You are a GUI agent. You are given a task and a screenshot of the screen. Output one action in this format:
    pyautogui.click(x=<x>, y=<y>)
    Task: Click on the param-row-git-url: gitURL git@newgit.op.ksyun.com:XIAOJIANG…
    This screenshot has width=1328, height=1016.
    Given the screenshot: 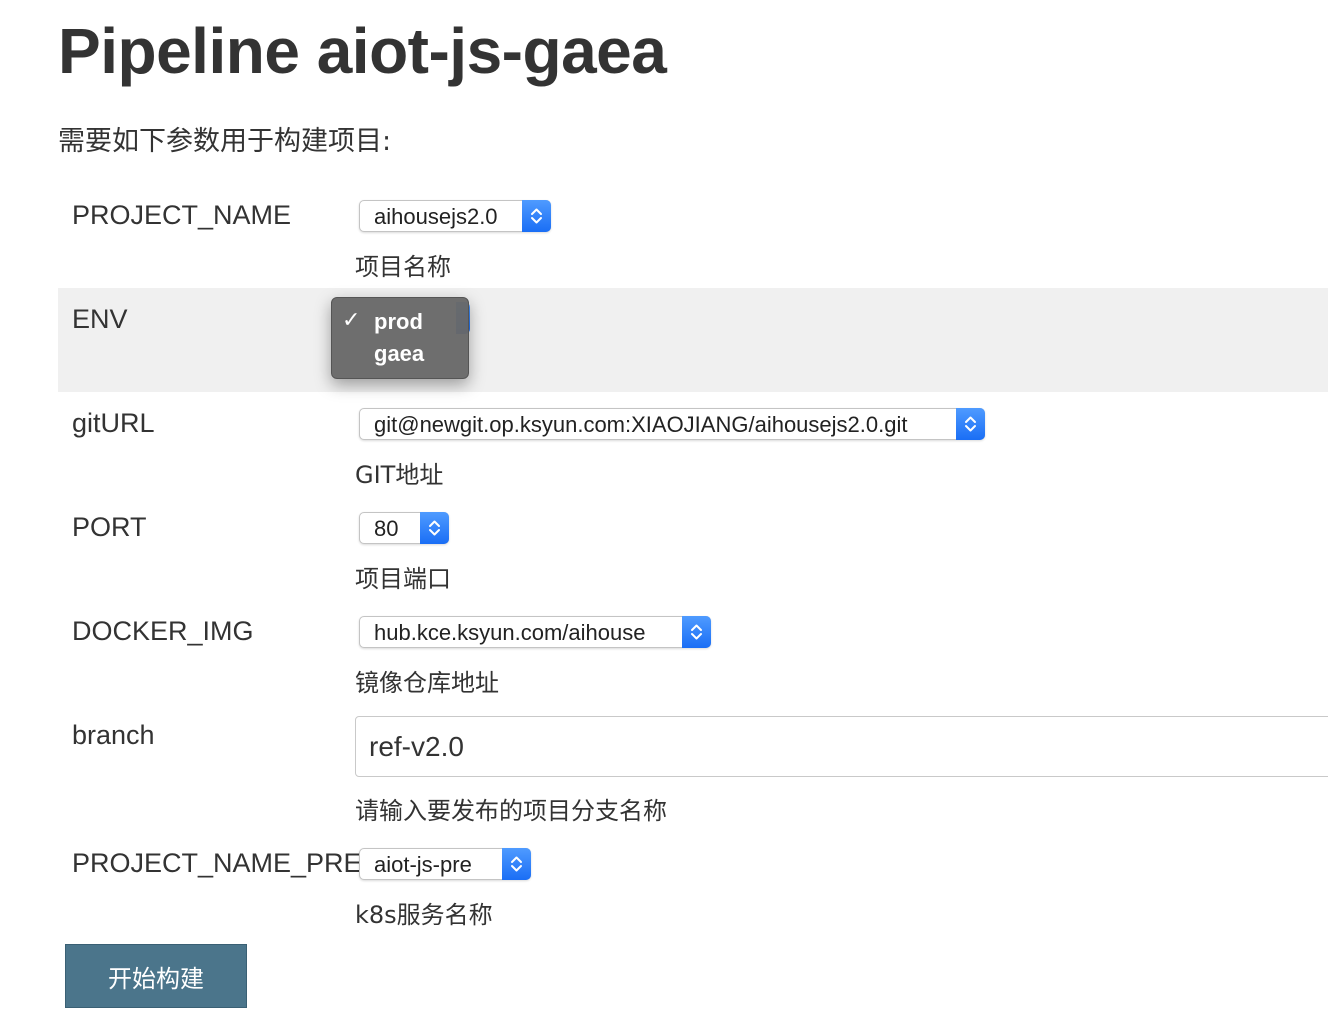 What is the action you would take?
    pyautogui.click(x=693, y=444)
    